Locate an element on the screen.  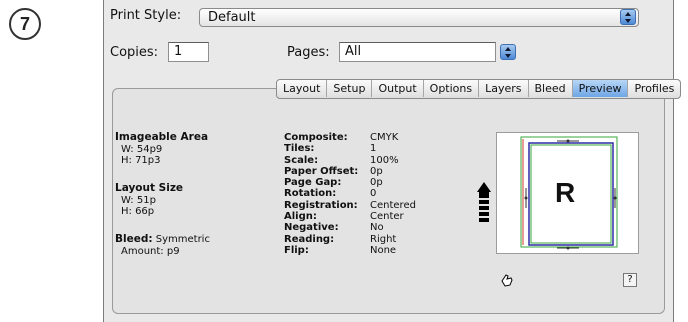
page-preview: R is located at coordinates (567, 193).